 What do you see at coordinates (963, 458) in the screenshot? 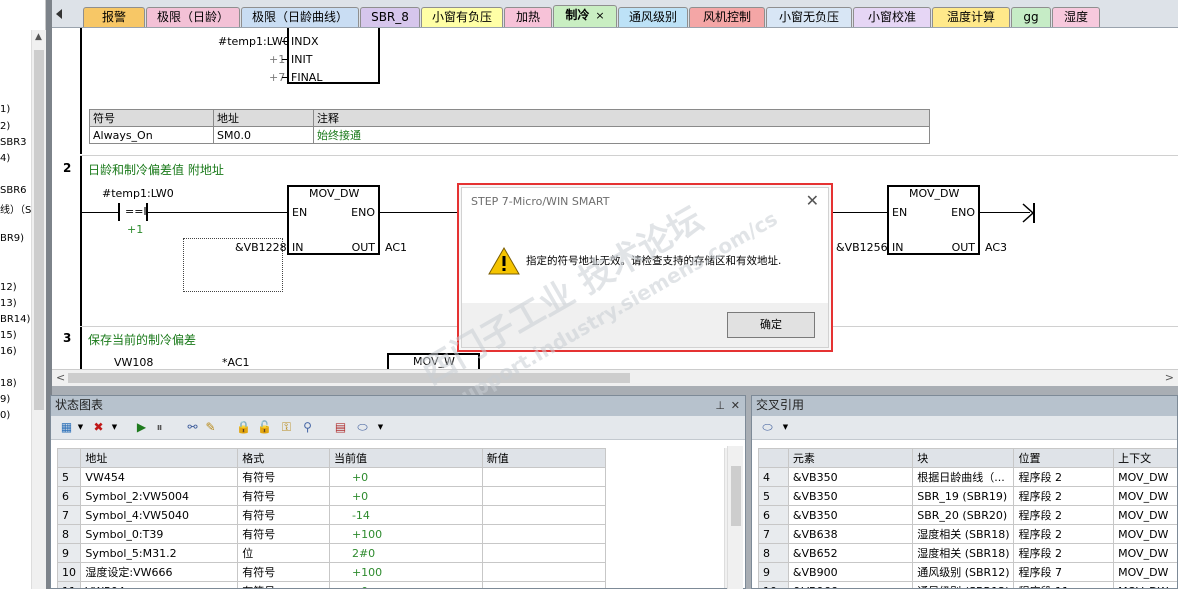
I see `xref-header-cell: 块` at bounding box center [963, 458].